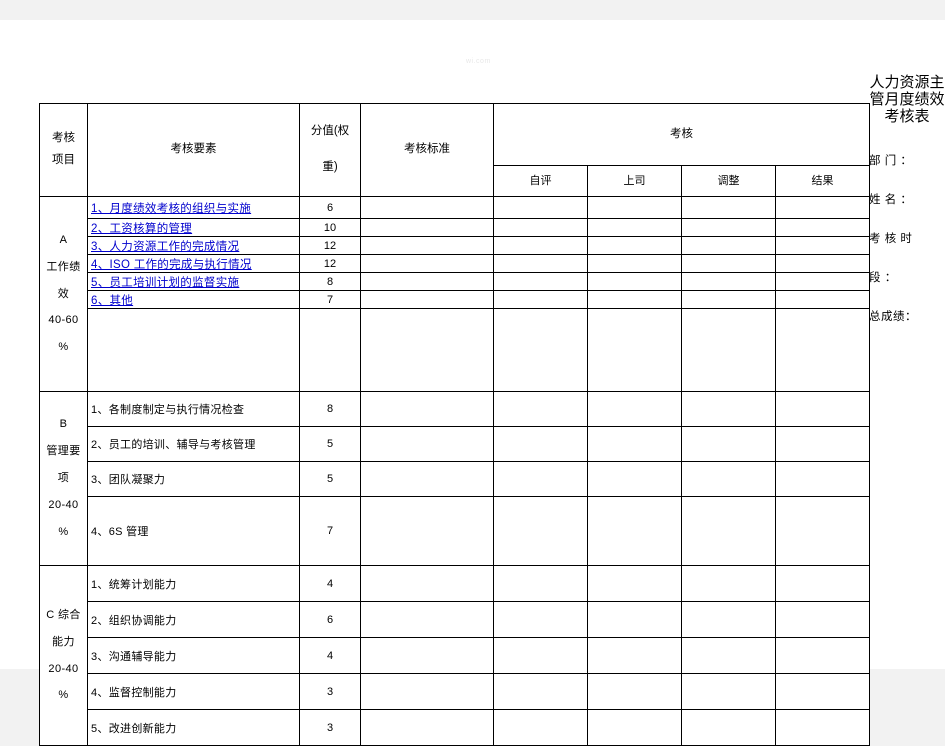 This screenshot has width=945, height=746. Describe the element at coordinates (822, 181) in the screenshot. I see `header-appraisal-result: 结果` at that location.